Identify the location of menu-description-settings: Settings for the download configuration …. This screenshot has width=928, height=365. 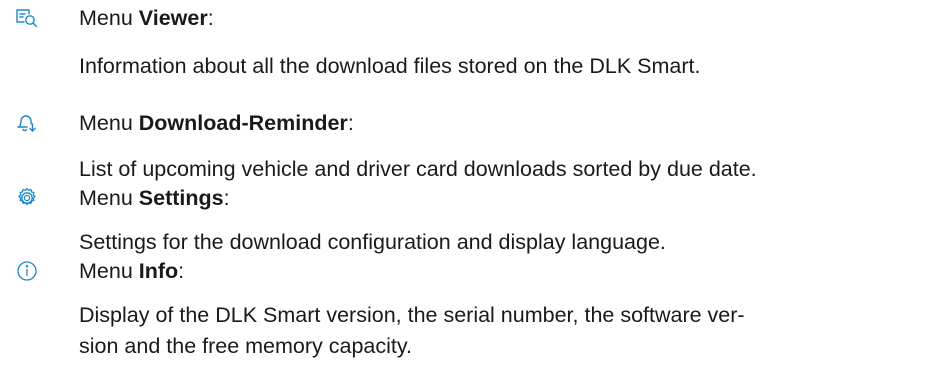
(372, 242).